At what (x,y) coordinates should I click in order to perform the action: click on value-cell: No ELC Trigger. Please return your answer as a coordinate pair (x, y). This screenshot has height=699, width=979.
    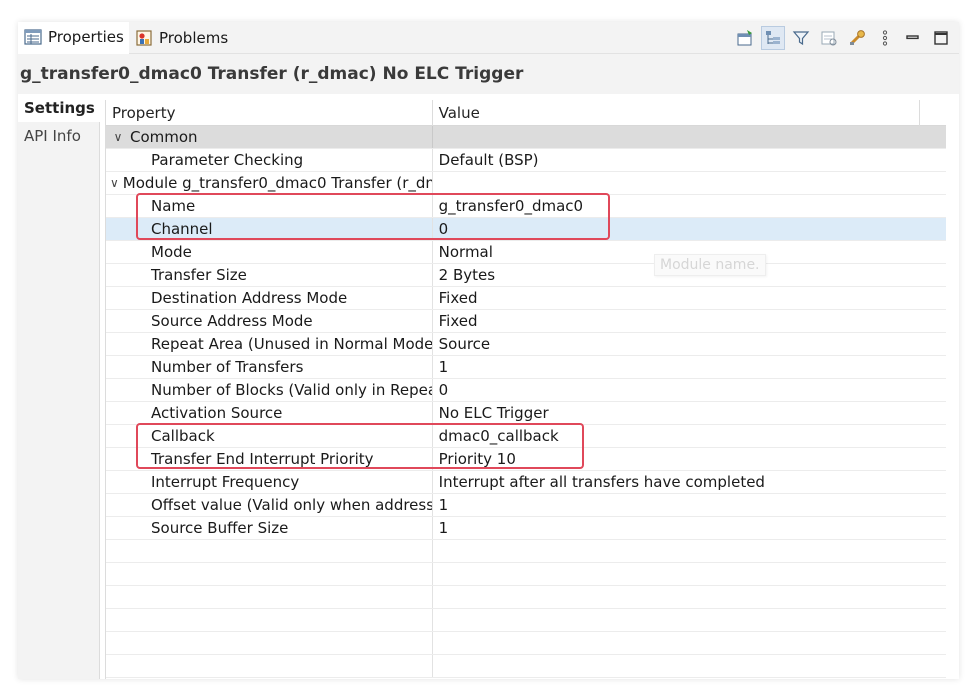
    Looking at the image, I should click on (676, 413).